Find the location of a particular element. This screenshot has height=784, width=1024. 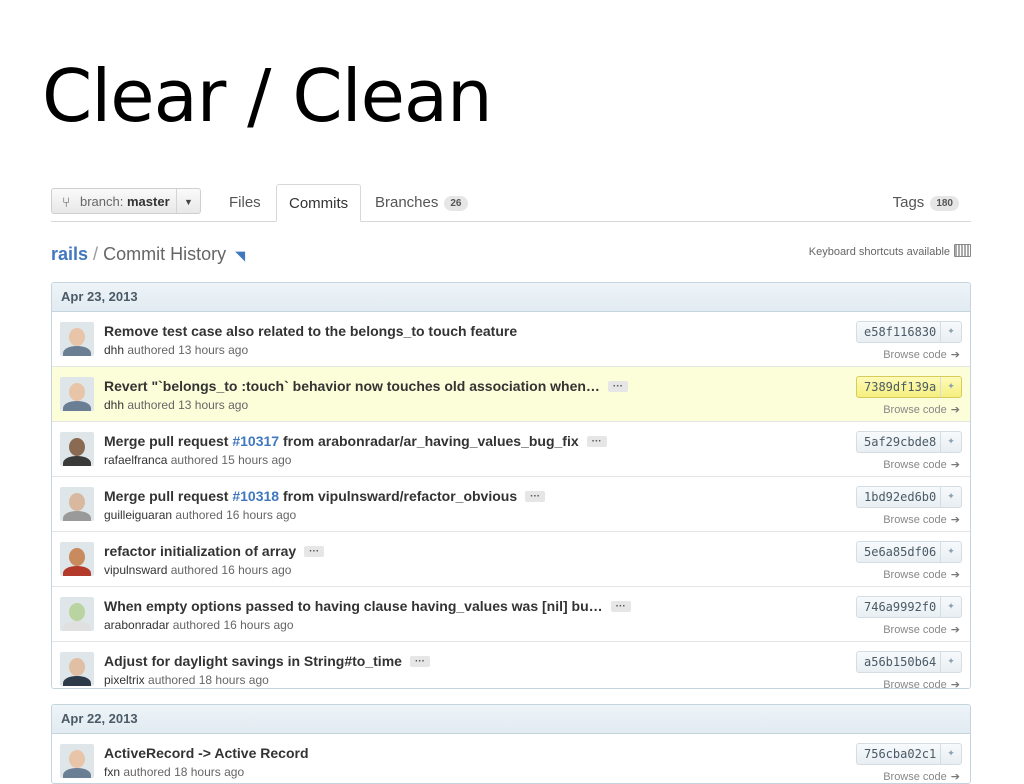

commit-meta: dhh authored 13 hours ago is located at coordinates (176, 350).